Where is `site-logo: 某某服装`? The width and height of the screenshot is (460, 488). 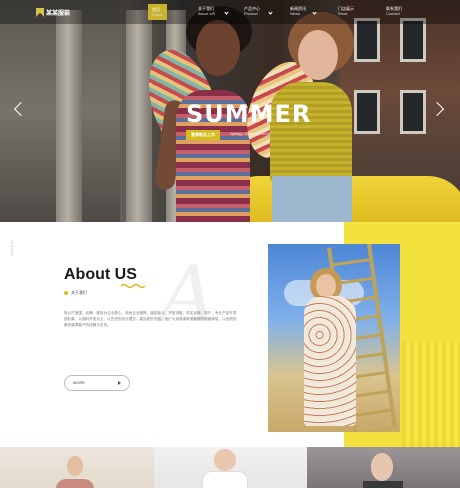
site-logo: 某某服装 is located at coordinates (53, 12).